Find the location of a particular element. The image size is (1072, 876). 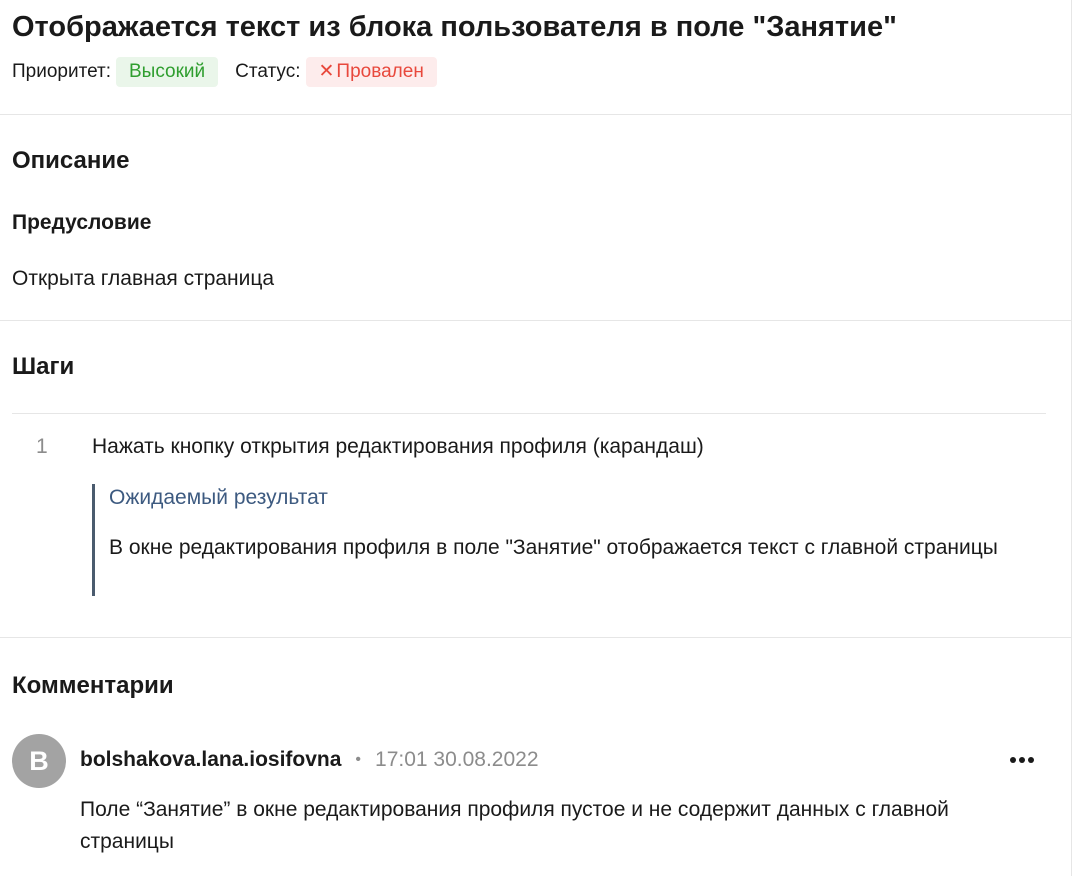

x-icon: ✕ is located at coordinates (326, 71).